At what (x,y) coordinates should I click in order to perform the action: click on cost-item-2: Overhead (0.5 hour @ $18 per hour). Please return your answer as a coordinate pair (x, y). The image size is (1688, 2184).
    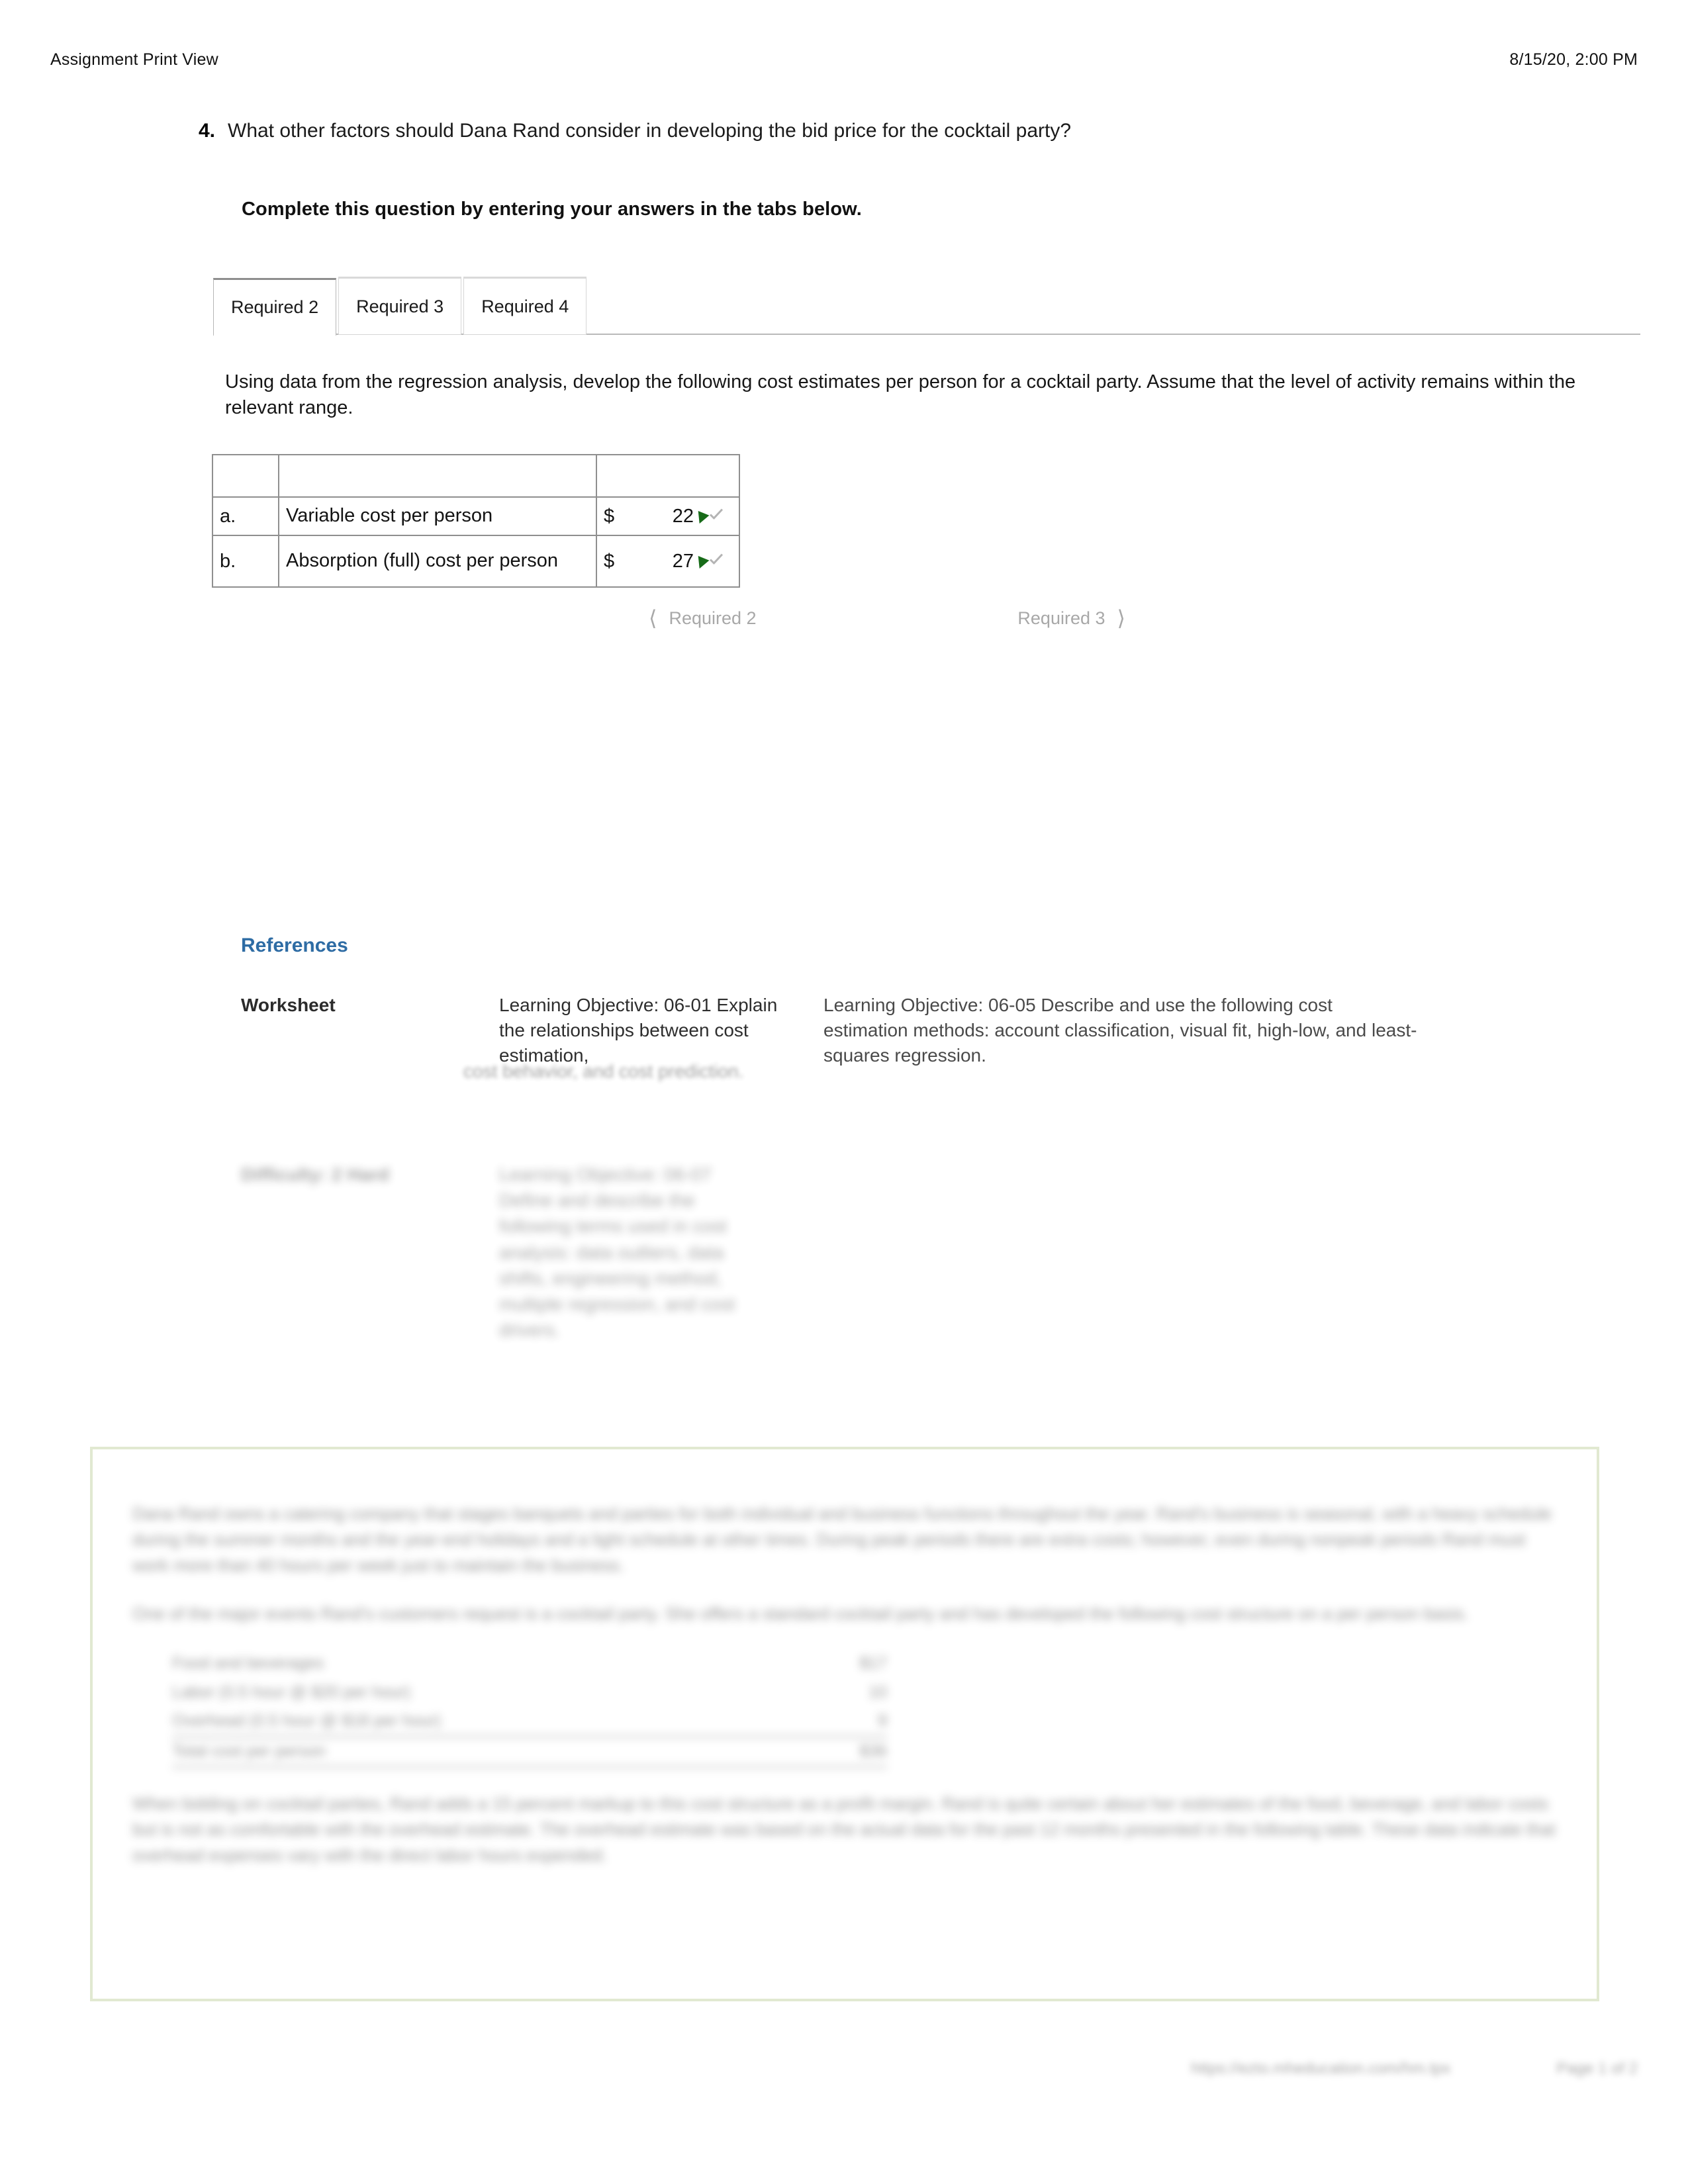
    Looking at the image, I should click on (307, 1720).